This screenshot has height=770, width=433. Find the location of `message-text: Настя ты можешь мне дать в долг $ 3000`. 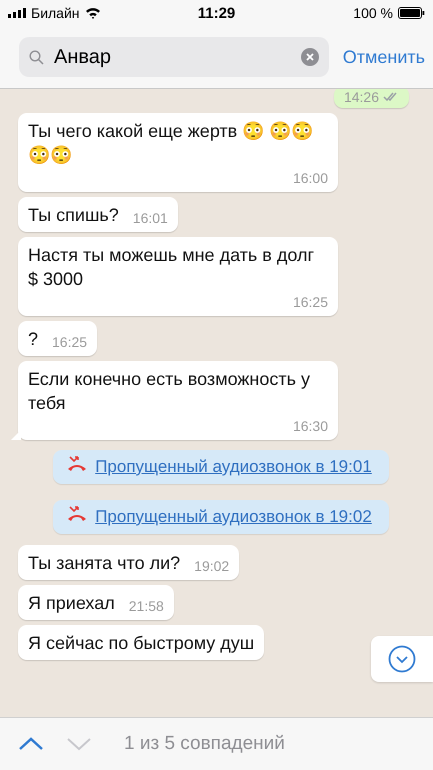

message-text: Настя ты можешь мне дать в долг $ 3000 is located at coordinates (172, 267).